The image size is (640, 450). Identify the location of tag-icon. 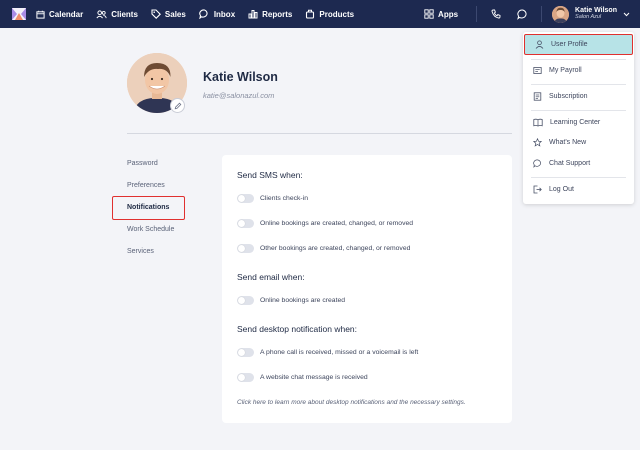
(156, 14).